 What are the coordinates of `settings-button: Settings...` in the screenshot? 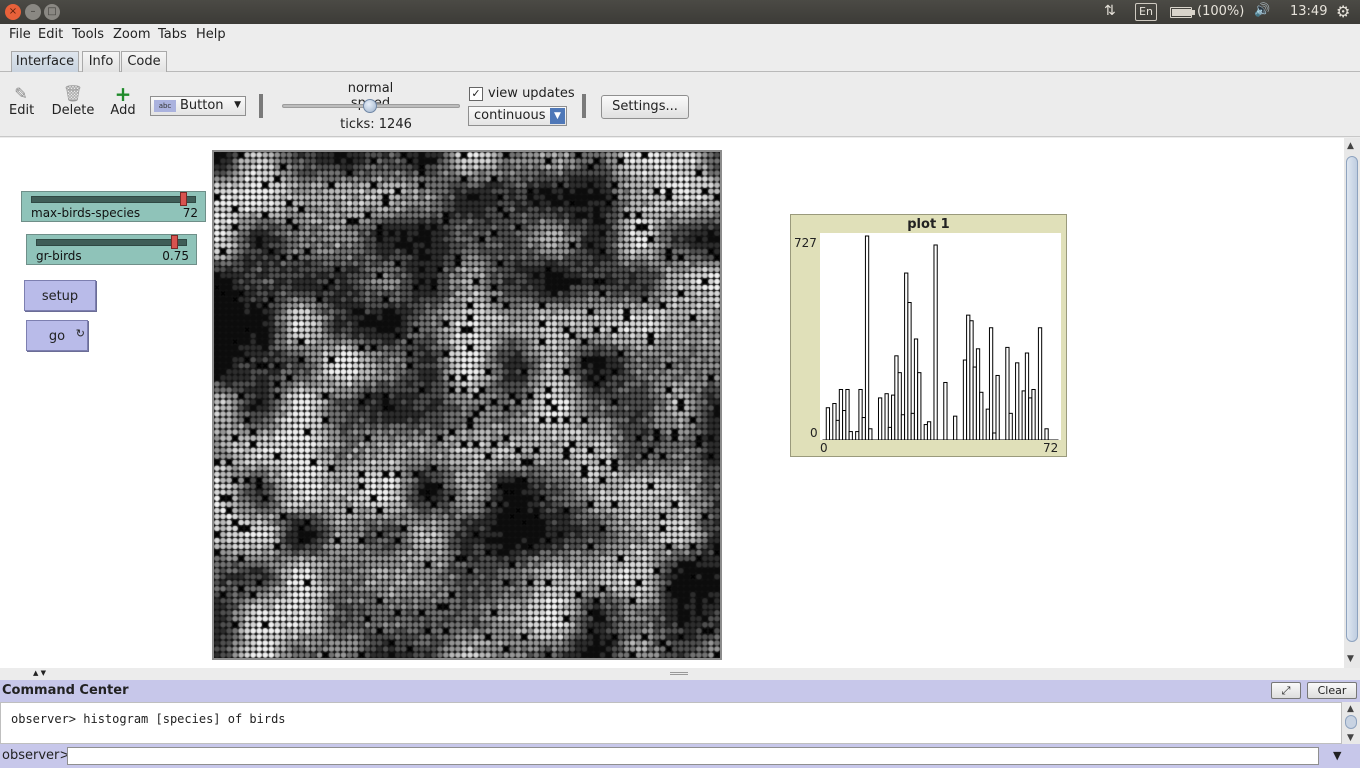 It's located at (645, 107).